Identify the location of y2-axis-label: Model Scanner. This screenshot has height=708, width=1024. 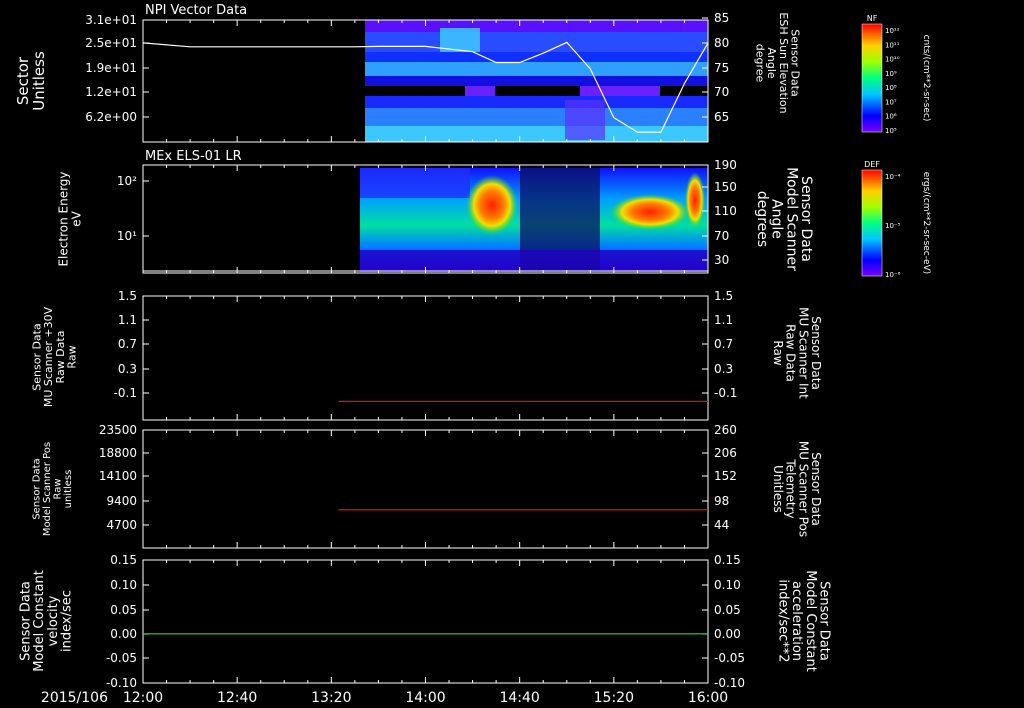
(791, 219).